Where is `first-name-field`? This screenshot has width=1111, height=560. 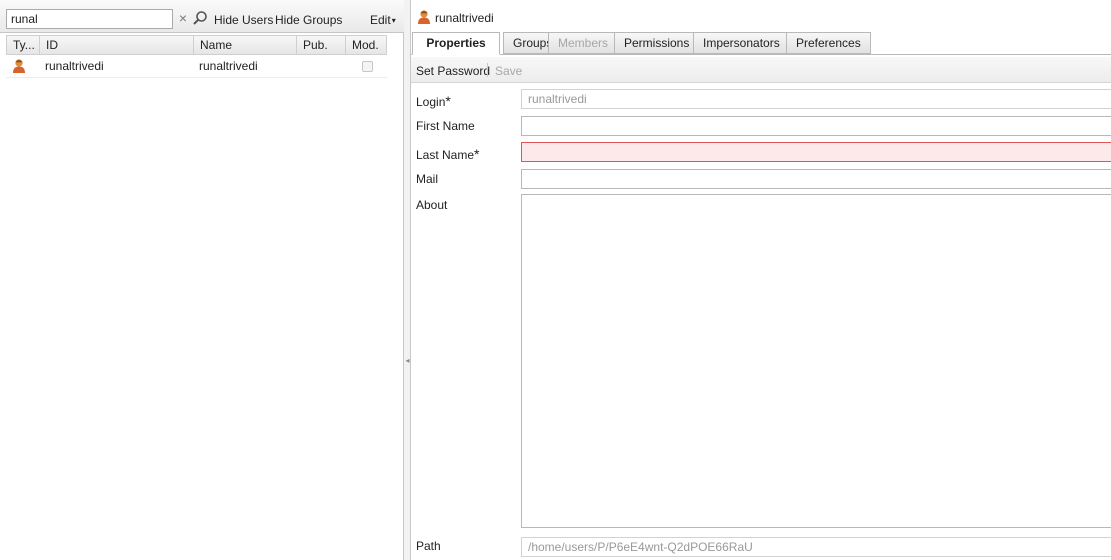 first-name-field is located at coordinates (816, 126).